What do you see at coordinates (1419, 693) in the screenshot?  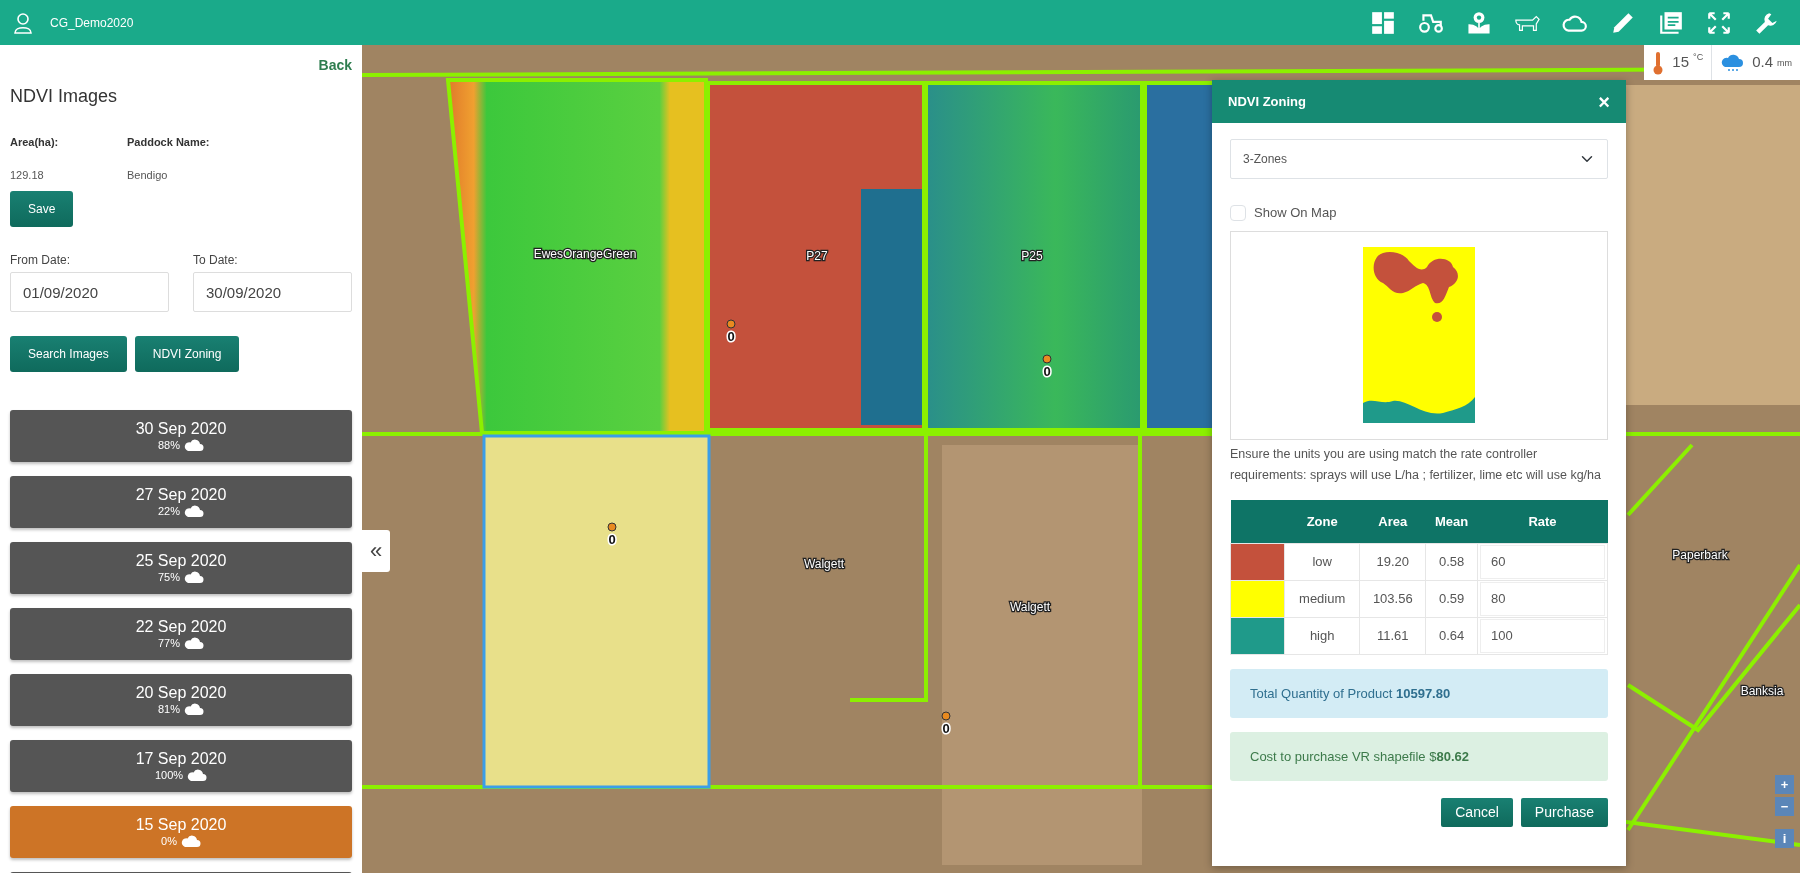 I see `total-quantity-alert: Total Quantity of Product 10597.80` at bounding box center [1419, 693].